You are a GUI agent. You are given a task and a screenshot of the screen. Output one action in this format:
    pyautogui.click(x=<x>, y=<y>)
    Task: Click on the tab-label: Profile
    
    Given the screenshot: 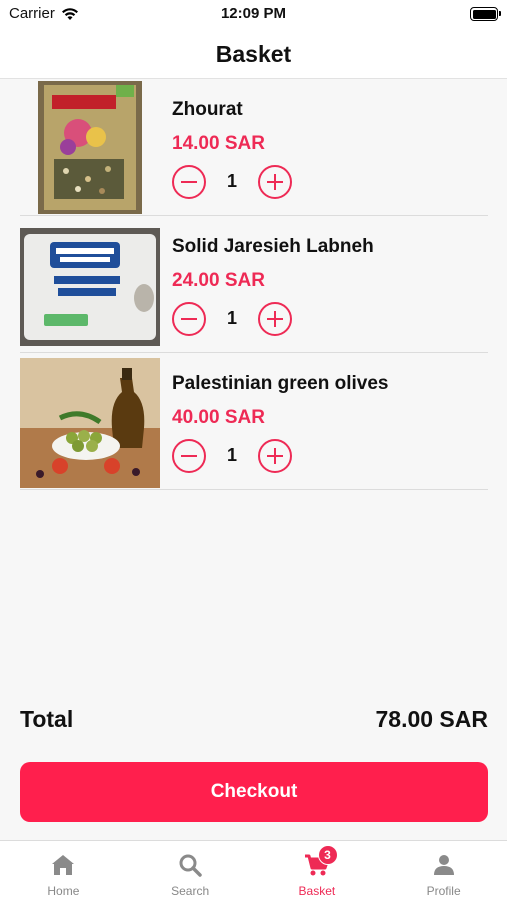 What is the action you would take?
    pyautogui.click(x=443, y=891)
    